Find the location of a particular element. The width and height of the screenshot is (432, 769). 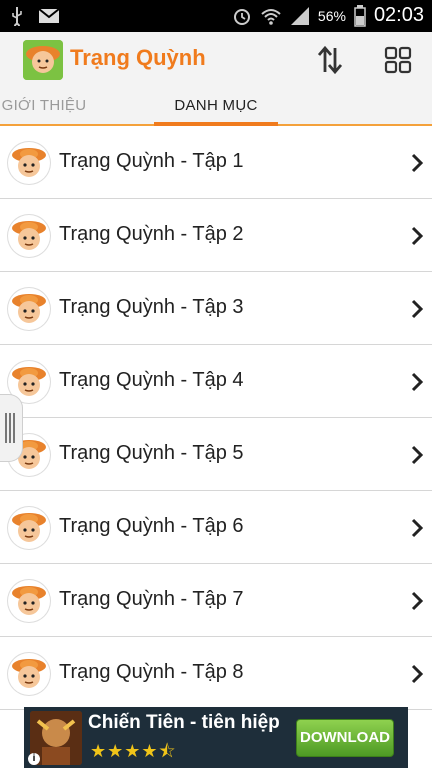

list-item: Trạng Quỳnh - Tập 3 is located at coordinates (216, 308).